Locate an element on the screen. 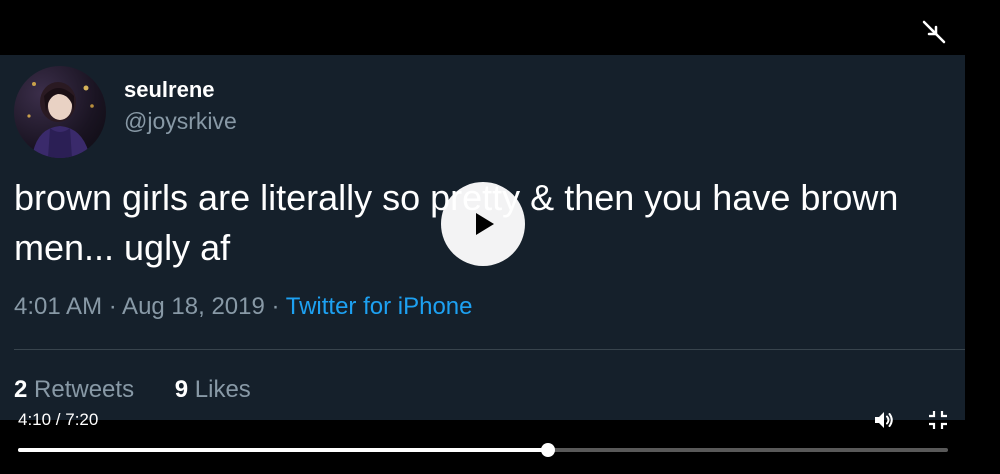 The width and height of the screenshot is (1000, 474). avatar is located at coordinates (60, 112).